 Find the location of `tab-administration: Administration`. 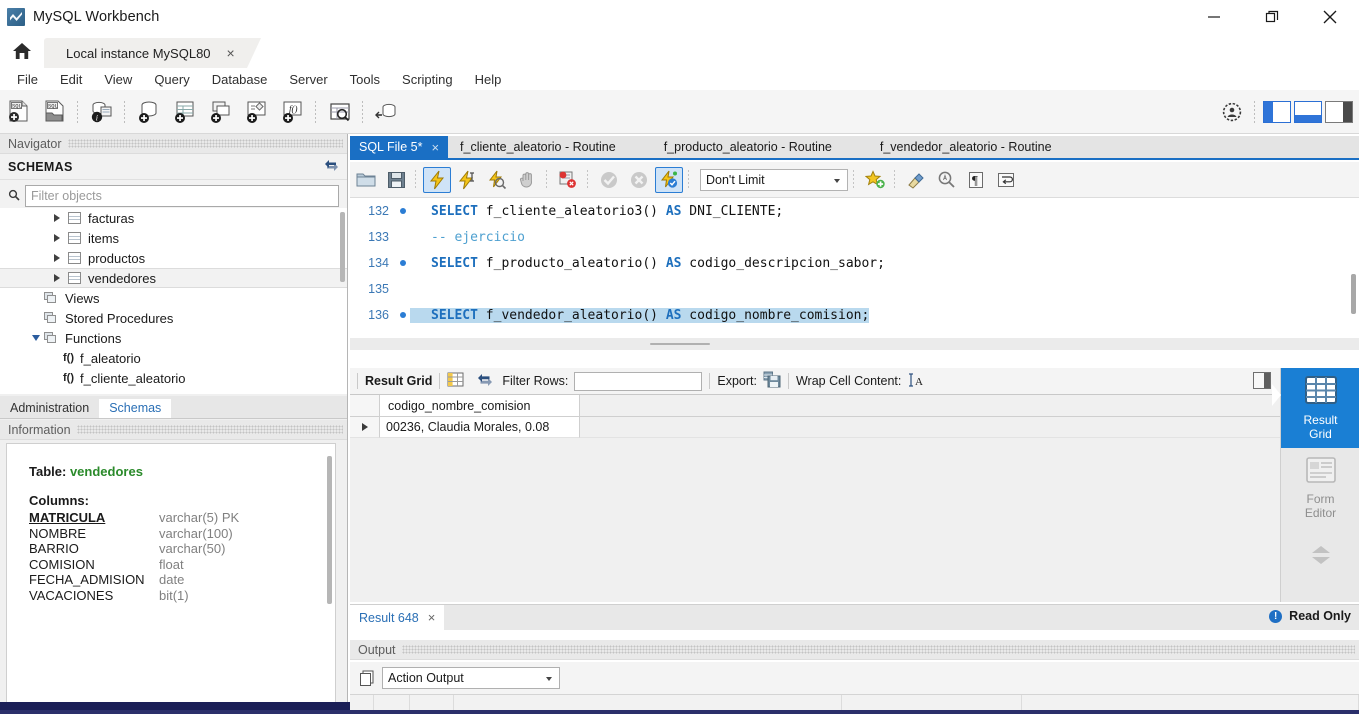

tab-administration: Administration is located at coordinates (49, 408).